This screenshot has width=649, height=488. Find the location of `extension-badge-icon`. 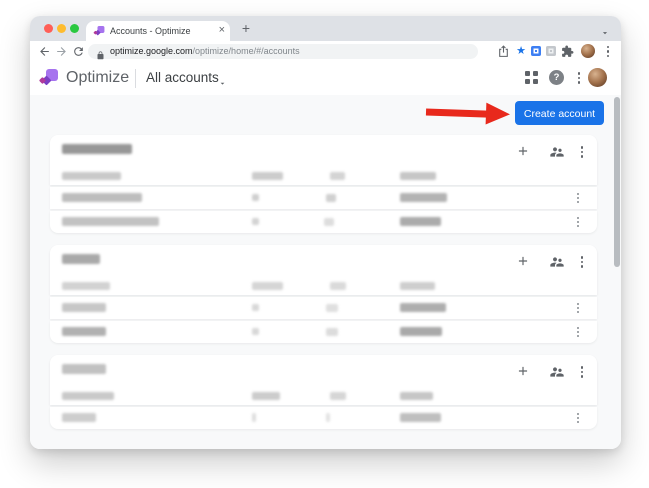

extension-badge-icon is located at coordinates (538, 52).